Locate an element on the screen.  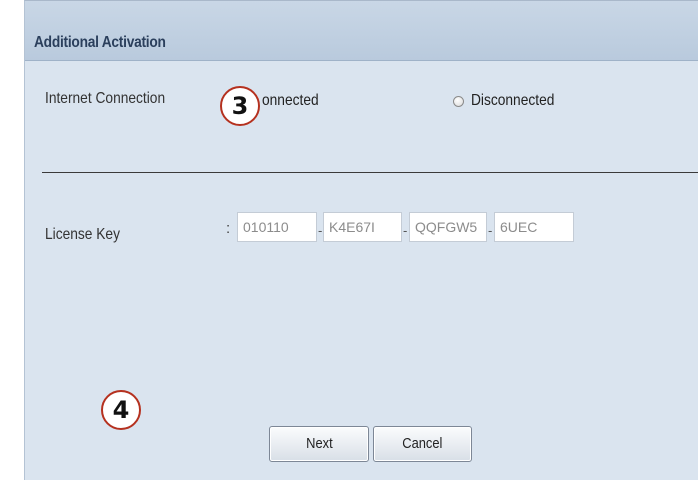
radio-disconnected-label: Disconnected is located at coordinates (512, 101).